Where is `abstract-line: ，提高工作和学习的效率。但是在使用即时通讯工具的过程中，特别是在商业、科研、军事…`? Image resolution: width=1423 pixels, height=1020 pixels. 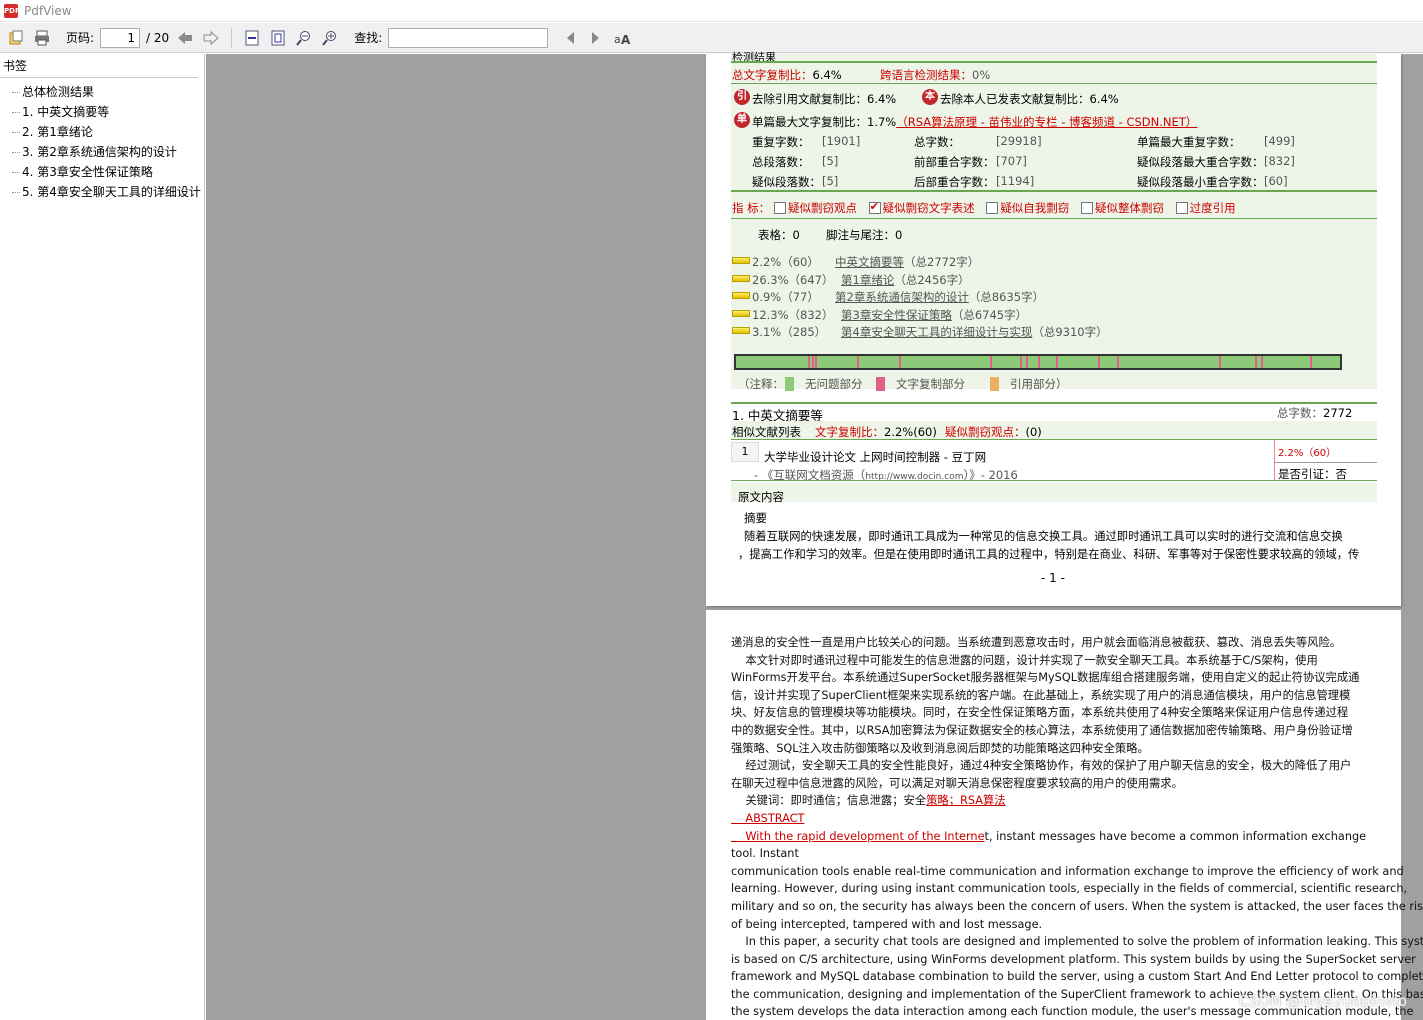 abstract-line: ，提高工作和学习的效率。但是在使用即时通讯工具的过程中，特别是在商业、科研、军事… is located at coordinates (1049, 554).